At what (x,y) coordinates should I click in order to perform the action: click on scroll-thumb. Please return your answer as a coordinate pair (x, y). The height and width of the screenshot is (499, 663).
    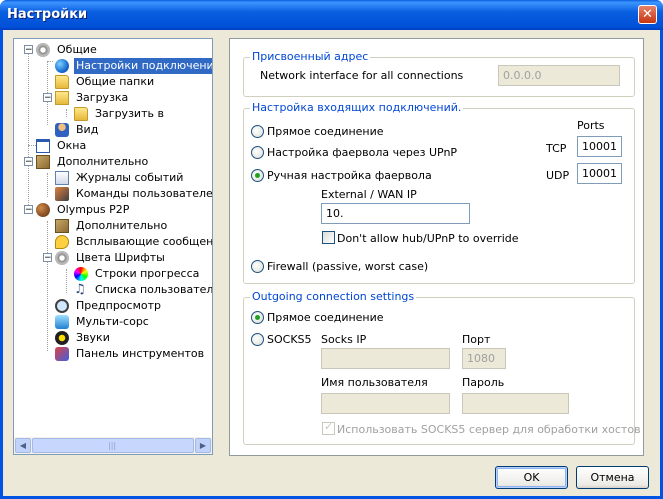
    Looking at the image, I should click on (113, 445).